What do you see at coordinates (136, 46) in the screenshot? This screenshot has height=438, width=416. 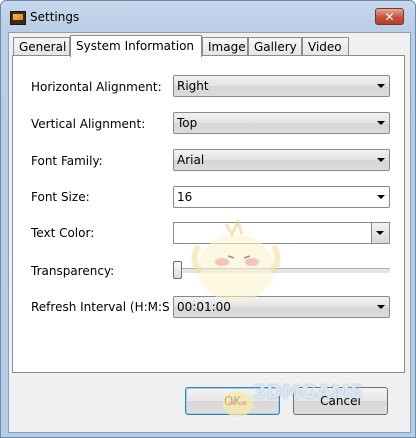 I see `tab-system-information: System Information` at bounding box center [136, 46].